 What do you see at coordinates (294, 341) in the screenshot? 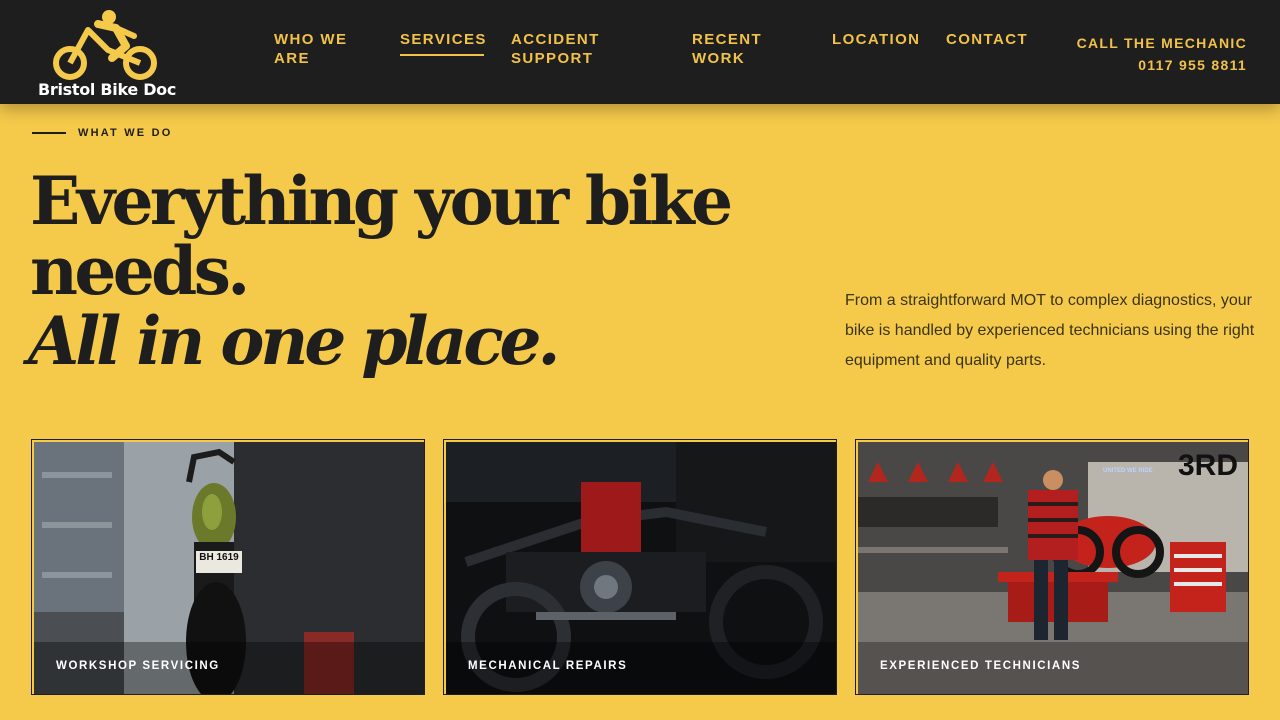
I see `headline-line3: All in one place.` at bounding box center [294, 341].